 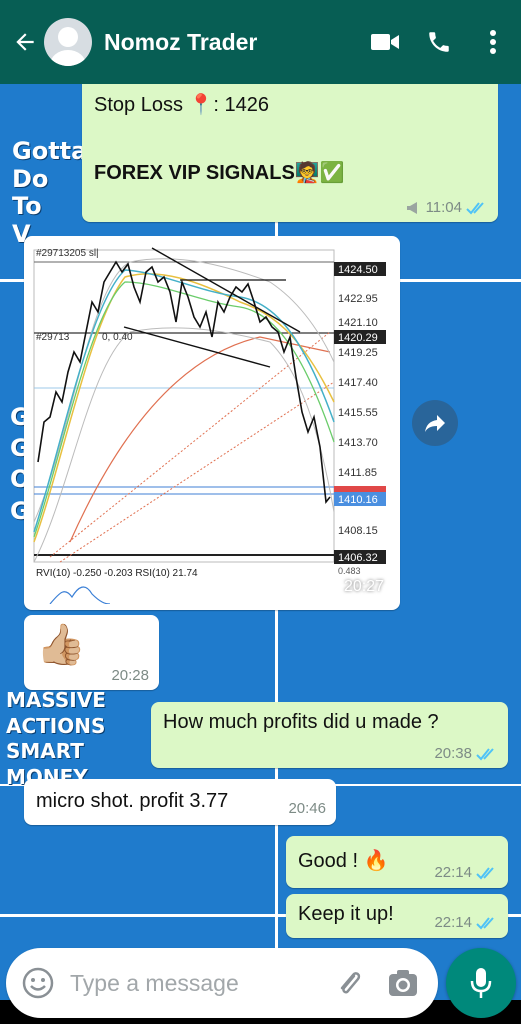 I want to click on avatar, so click(x=68, y=42).